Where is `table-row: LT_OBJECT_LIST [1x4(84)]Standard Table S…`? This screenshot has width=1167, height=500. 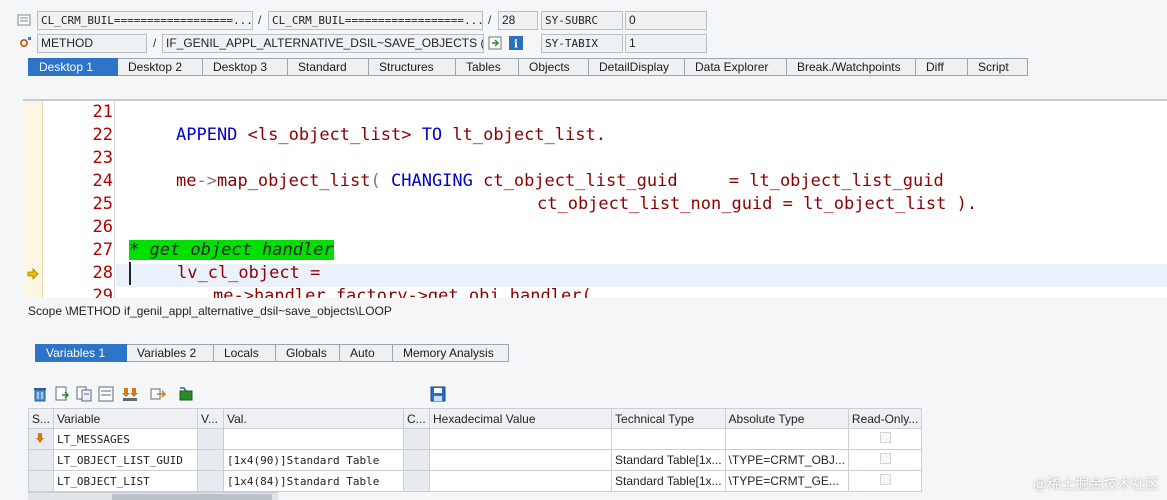
table-row: LT_OBJECT_LIST [1x4(84)]Standard Table S… is located at coordinates (475, 481).